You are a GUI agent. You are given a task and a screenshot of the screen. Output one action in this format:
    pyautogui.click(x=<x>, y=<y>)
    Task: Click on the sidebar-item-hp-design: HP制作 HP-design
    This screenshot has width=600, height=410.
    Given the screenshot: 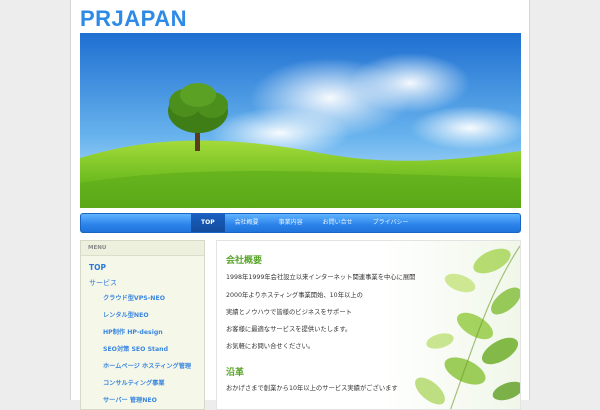 What is the action you would take?
    pyautogui.click(x=133, y=331)
    